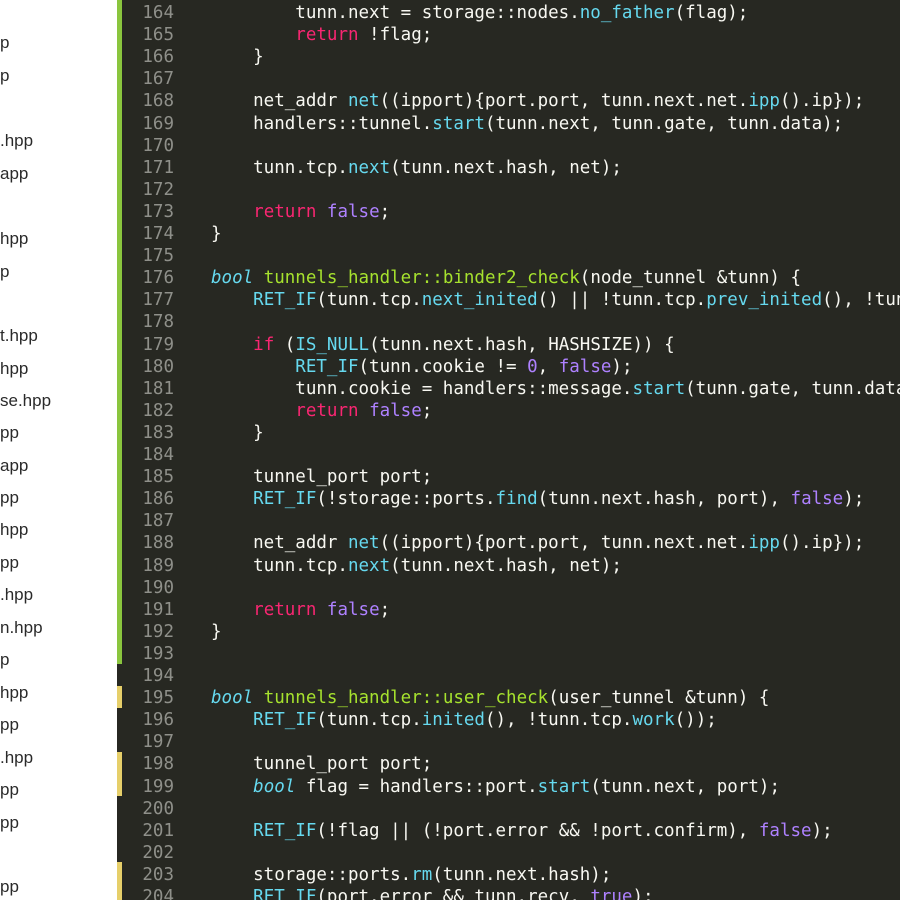 This screenshot has width=900, height=900. Describe the element at coordinates (512, 764) in the screenshot. I see `code-line: 198 tunnel_port port;` at that location.